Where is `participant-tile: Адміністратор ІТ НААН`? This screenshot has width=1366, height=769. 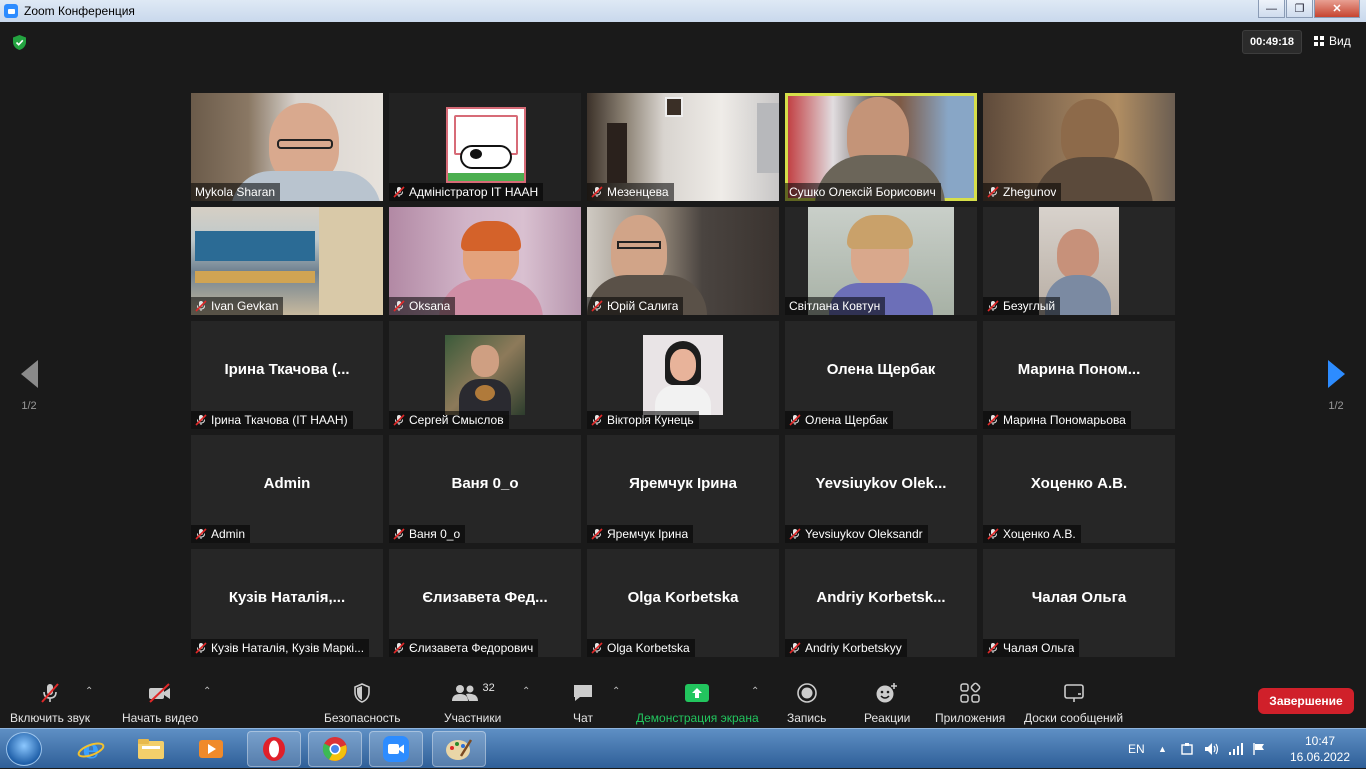 participant-tile: Адміністратор ІТ НААН is located at coordinates (485, 147).